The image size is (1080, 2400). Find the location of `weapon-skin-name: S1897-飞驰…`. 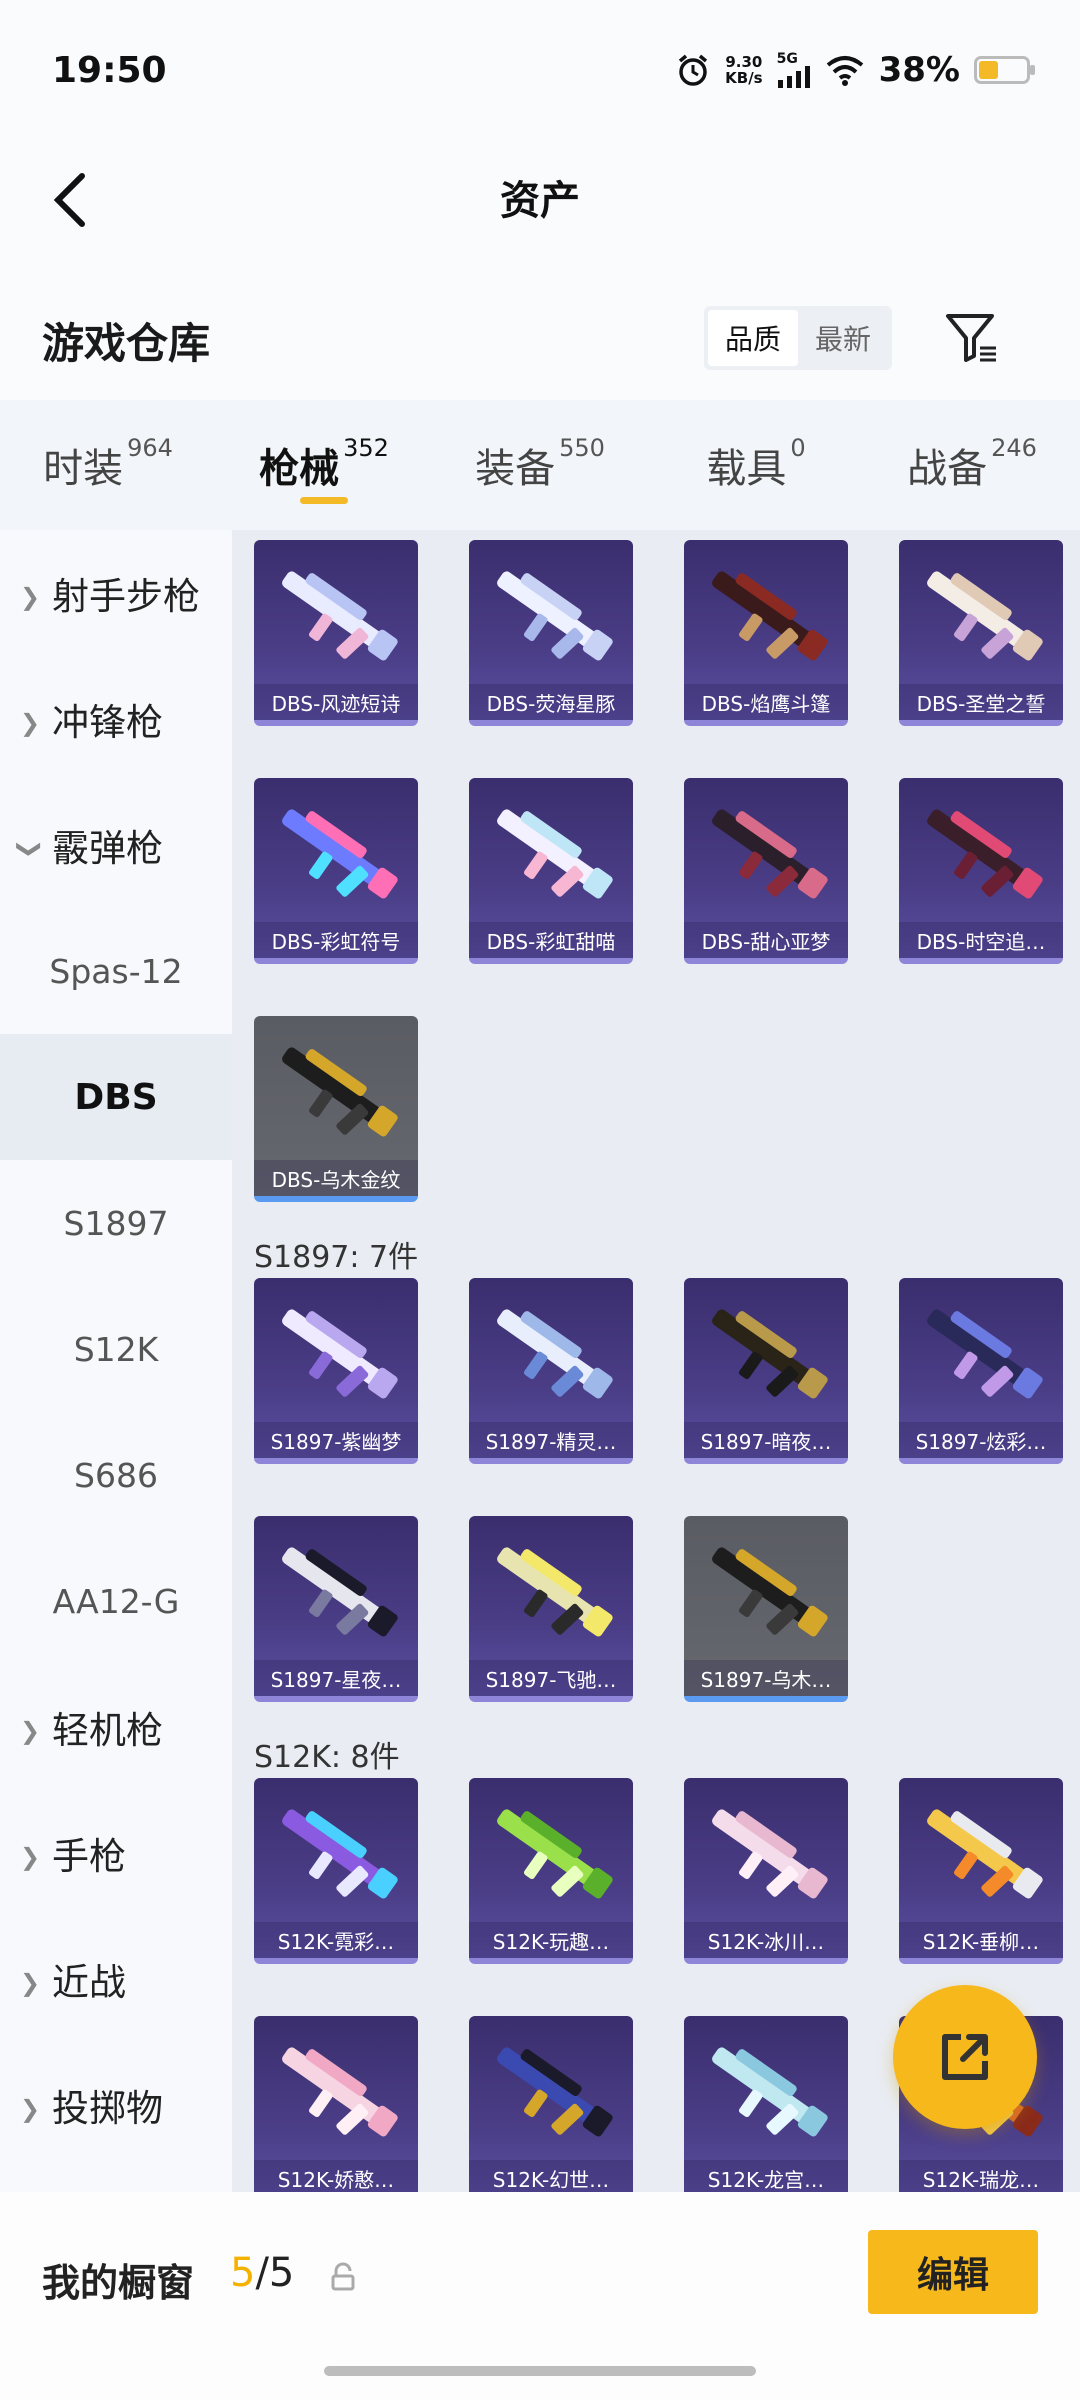

weapon-skin-name: S1897-飞驰… is located at coordinates (551, 1678).